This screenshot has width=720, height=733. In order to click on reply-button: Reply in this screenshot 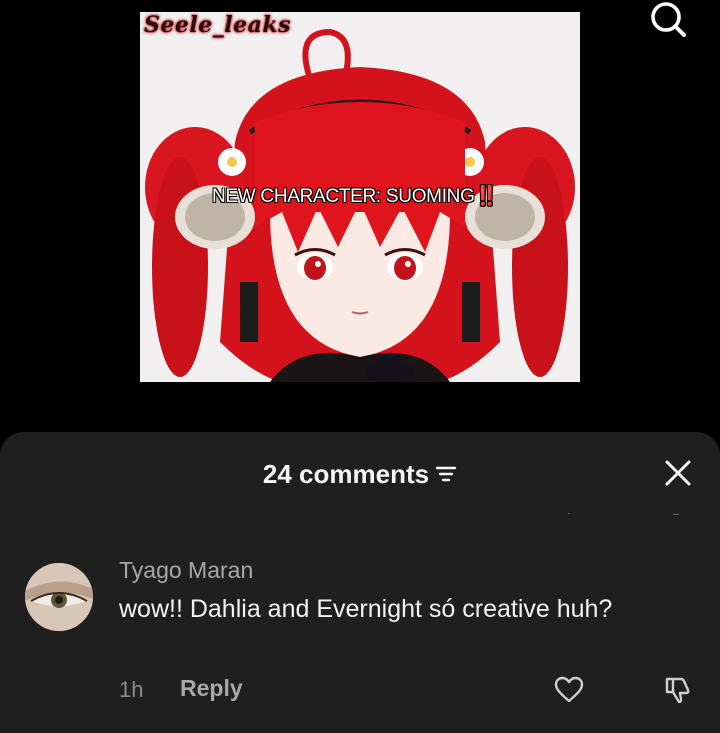, I will do `click(211, 688)`.